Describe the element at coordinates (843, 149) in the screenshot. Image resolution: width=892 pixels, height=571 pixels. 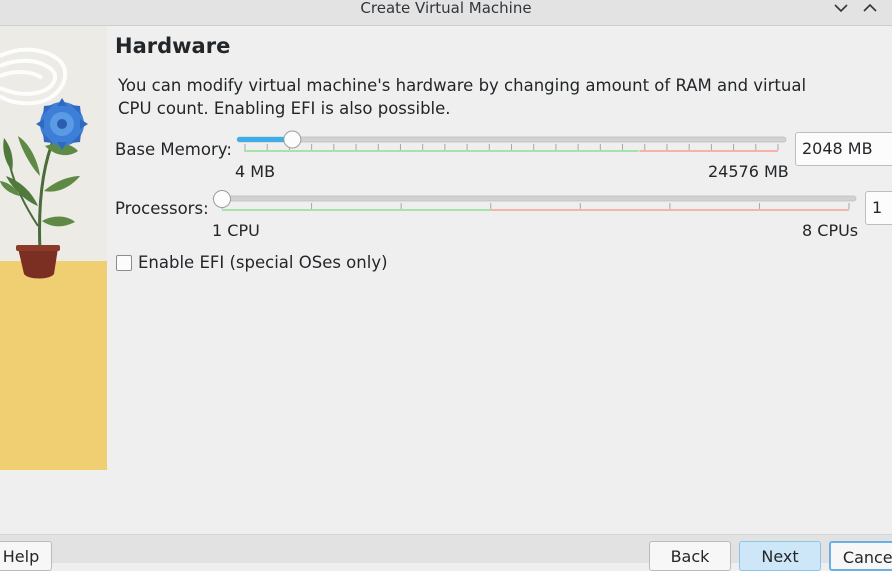
I see `memory-spinbox: 2048 MB` at that location.